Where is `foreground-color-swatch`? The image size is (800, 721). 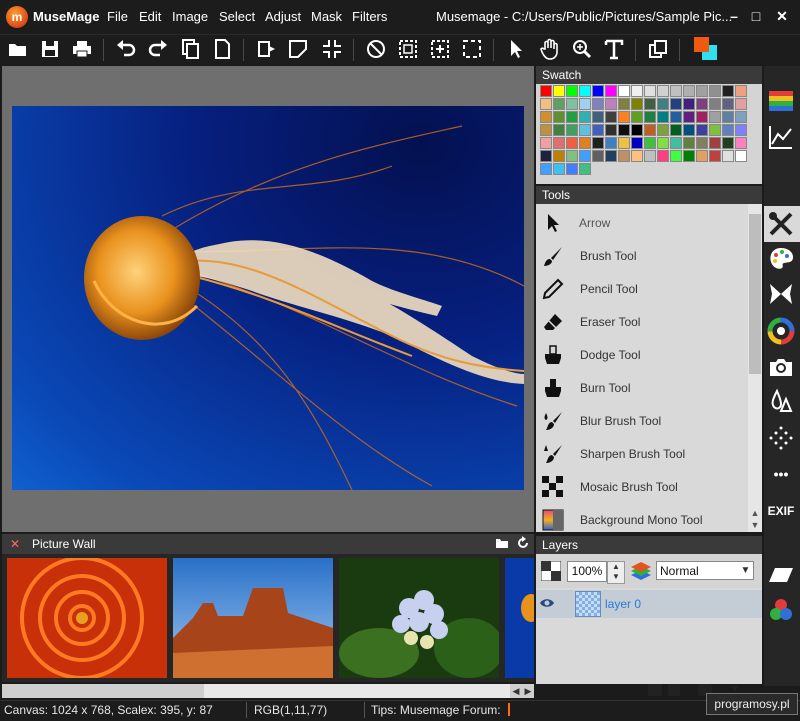
foreground-color-swatch is located at coordinates (701, 44).